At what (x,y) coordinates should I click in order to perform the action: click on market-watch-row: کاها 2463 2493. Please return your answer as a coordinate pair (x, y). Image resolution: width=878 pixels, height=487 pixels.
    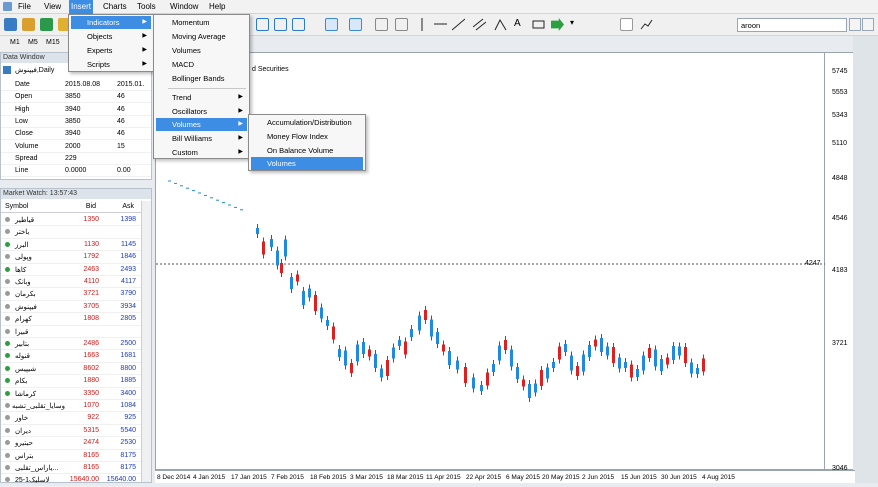
    Looking at the image, I should click on (71, 270).